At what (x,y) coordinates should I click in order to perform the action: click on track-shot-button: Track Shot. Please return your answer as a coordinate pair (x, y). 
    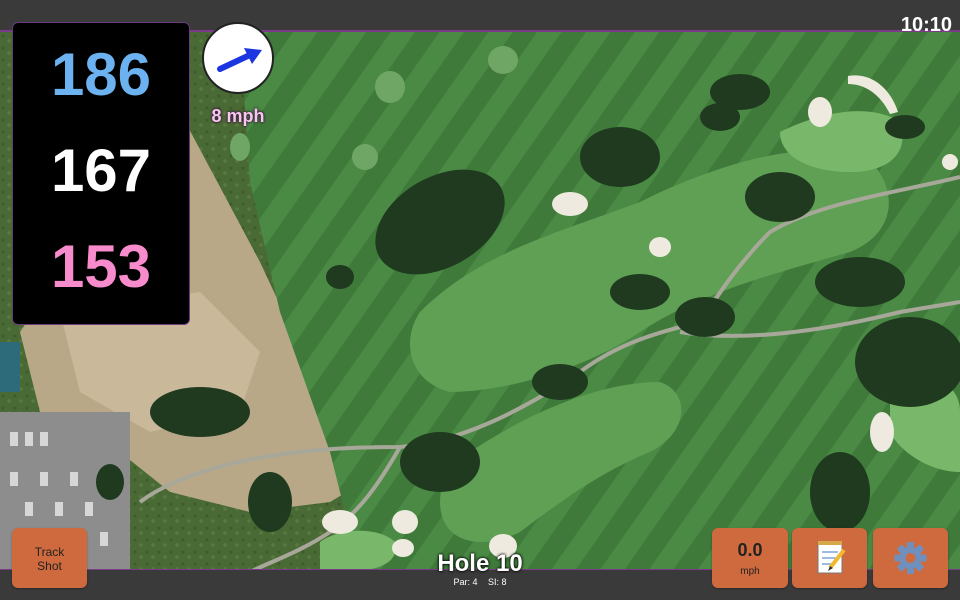
    Looking at the image, I should click on (49, 558).